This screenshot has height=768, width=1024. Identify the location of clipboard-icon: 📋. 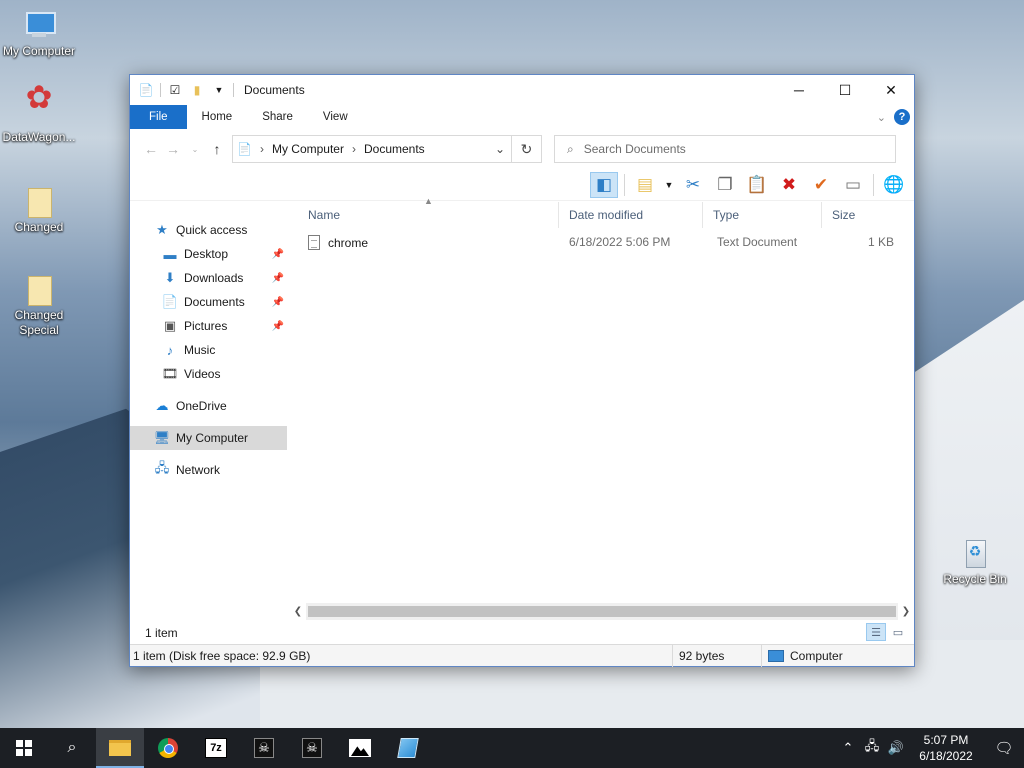
(757, 184).